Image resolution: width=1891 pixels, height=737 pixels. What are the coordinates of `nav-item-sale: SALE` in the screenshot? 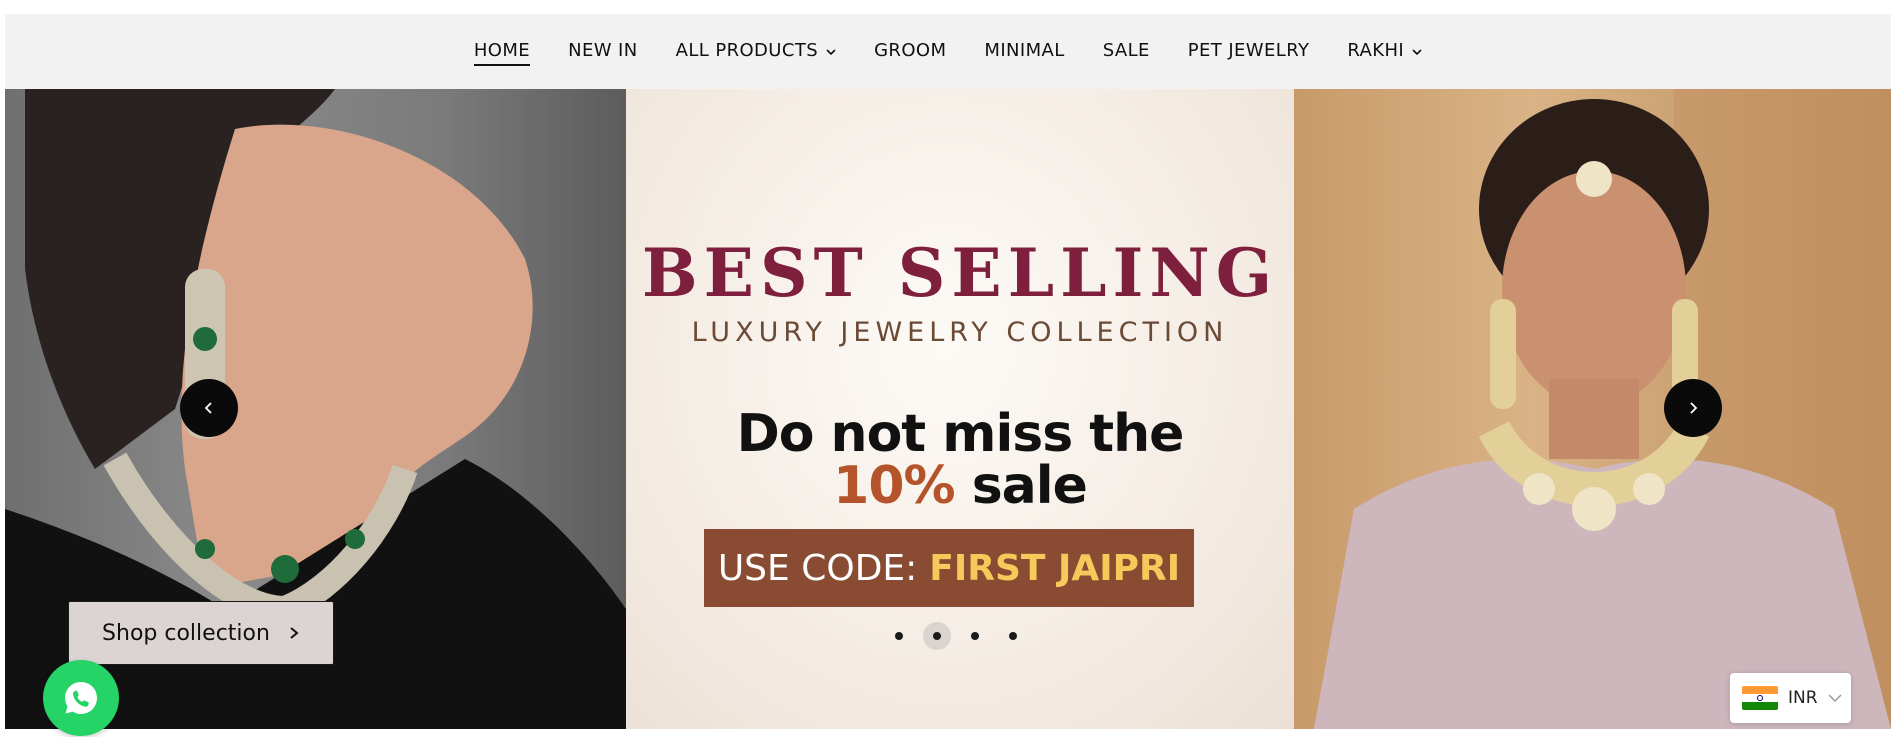 It's located at (1126, 52).